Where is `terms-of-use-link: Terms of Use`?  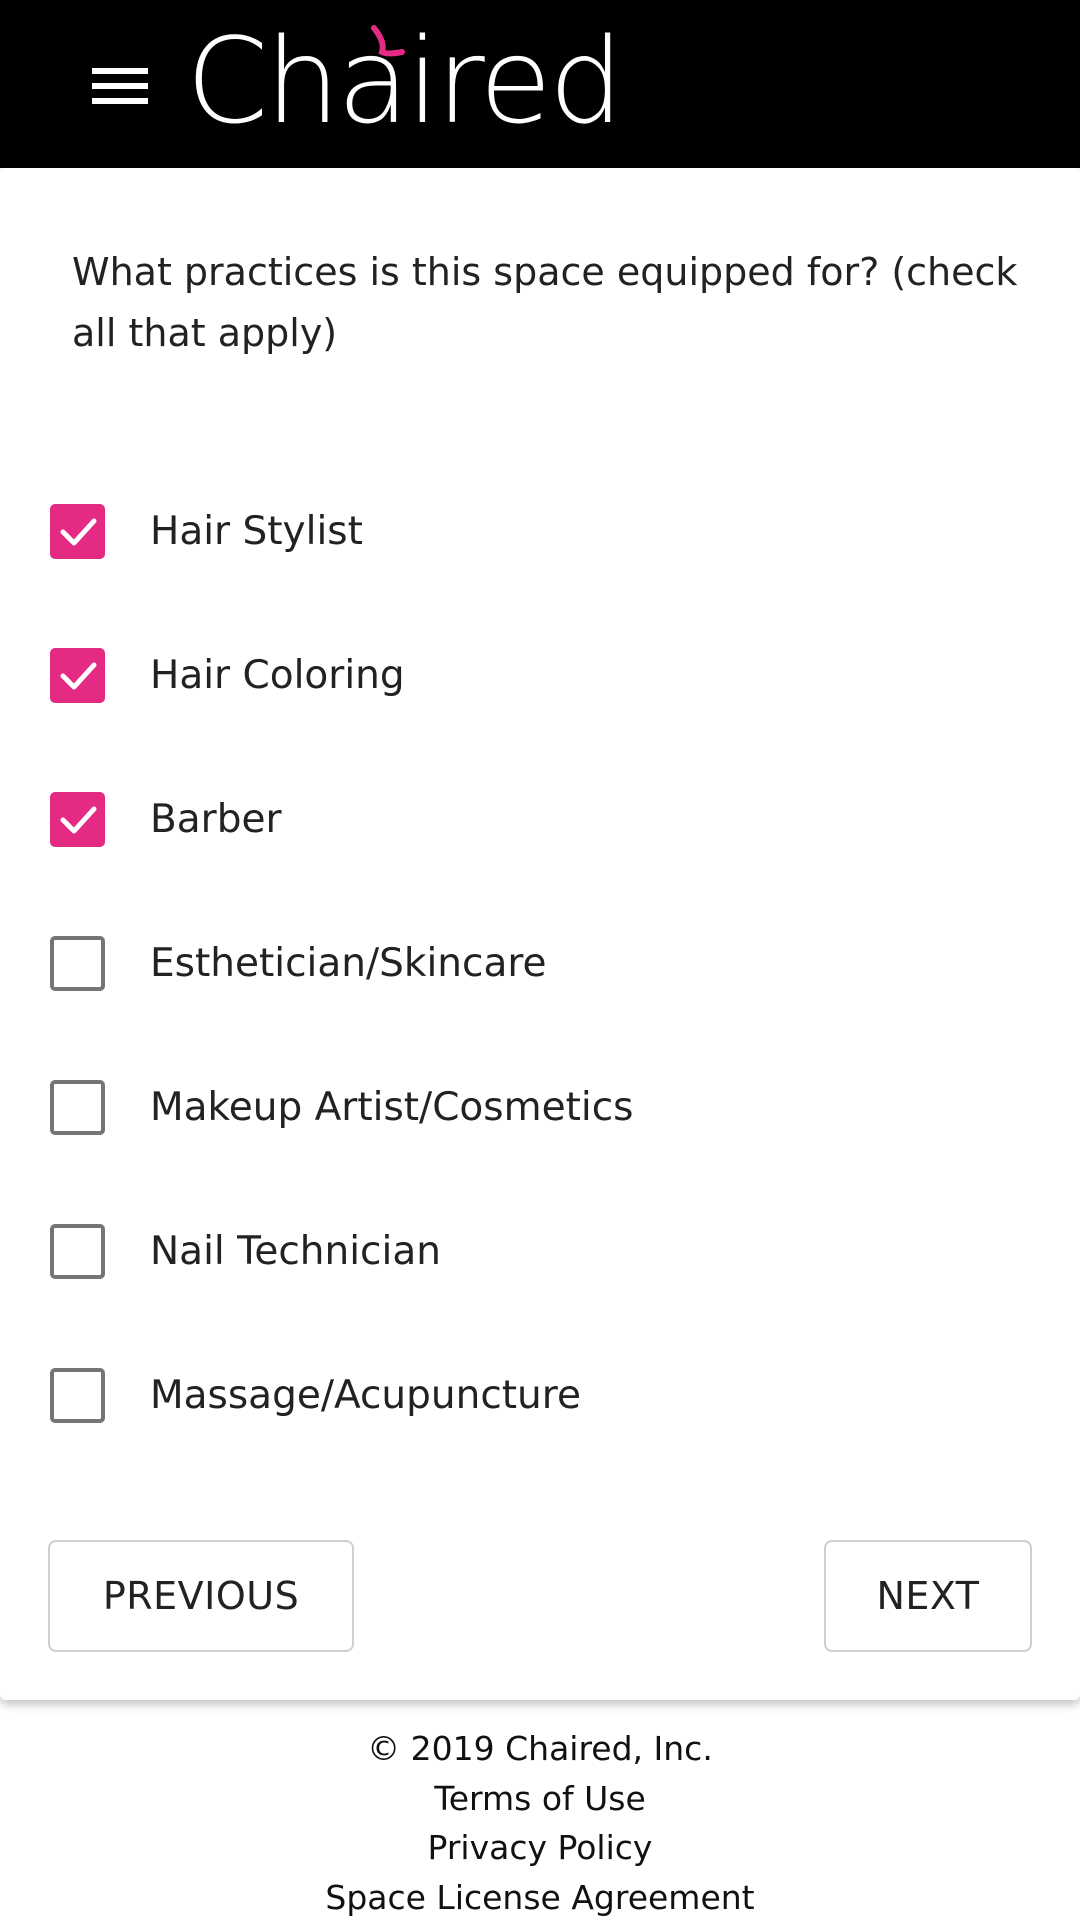 terms-of-use-link: Terms of Use is located at coordinates (540, 1799).